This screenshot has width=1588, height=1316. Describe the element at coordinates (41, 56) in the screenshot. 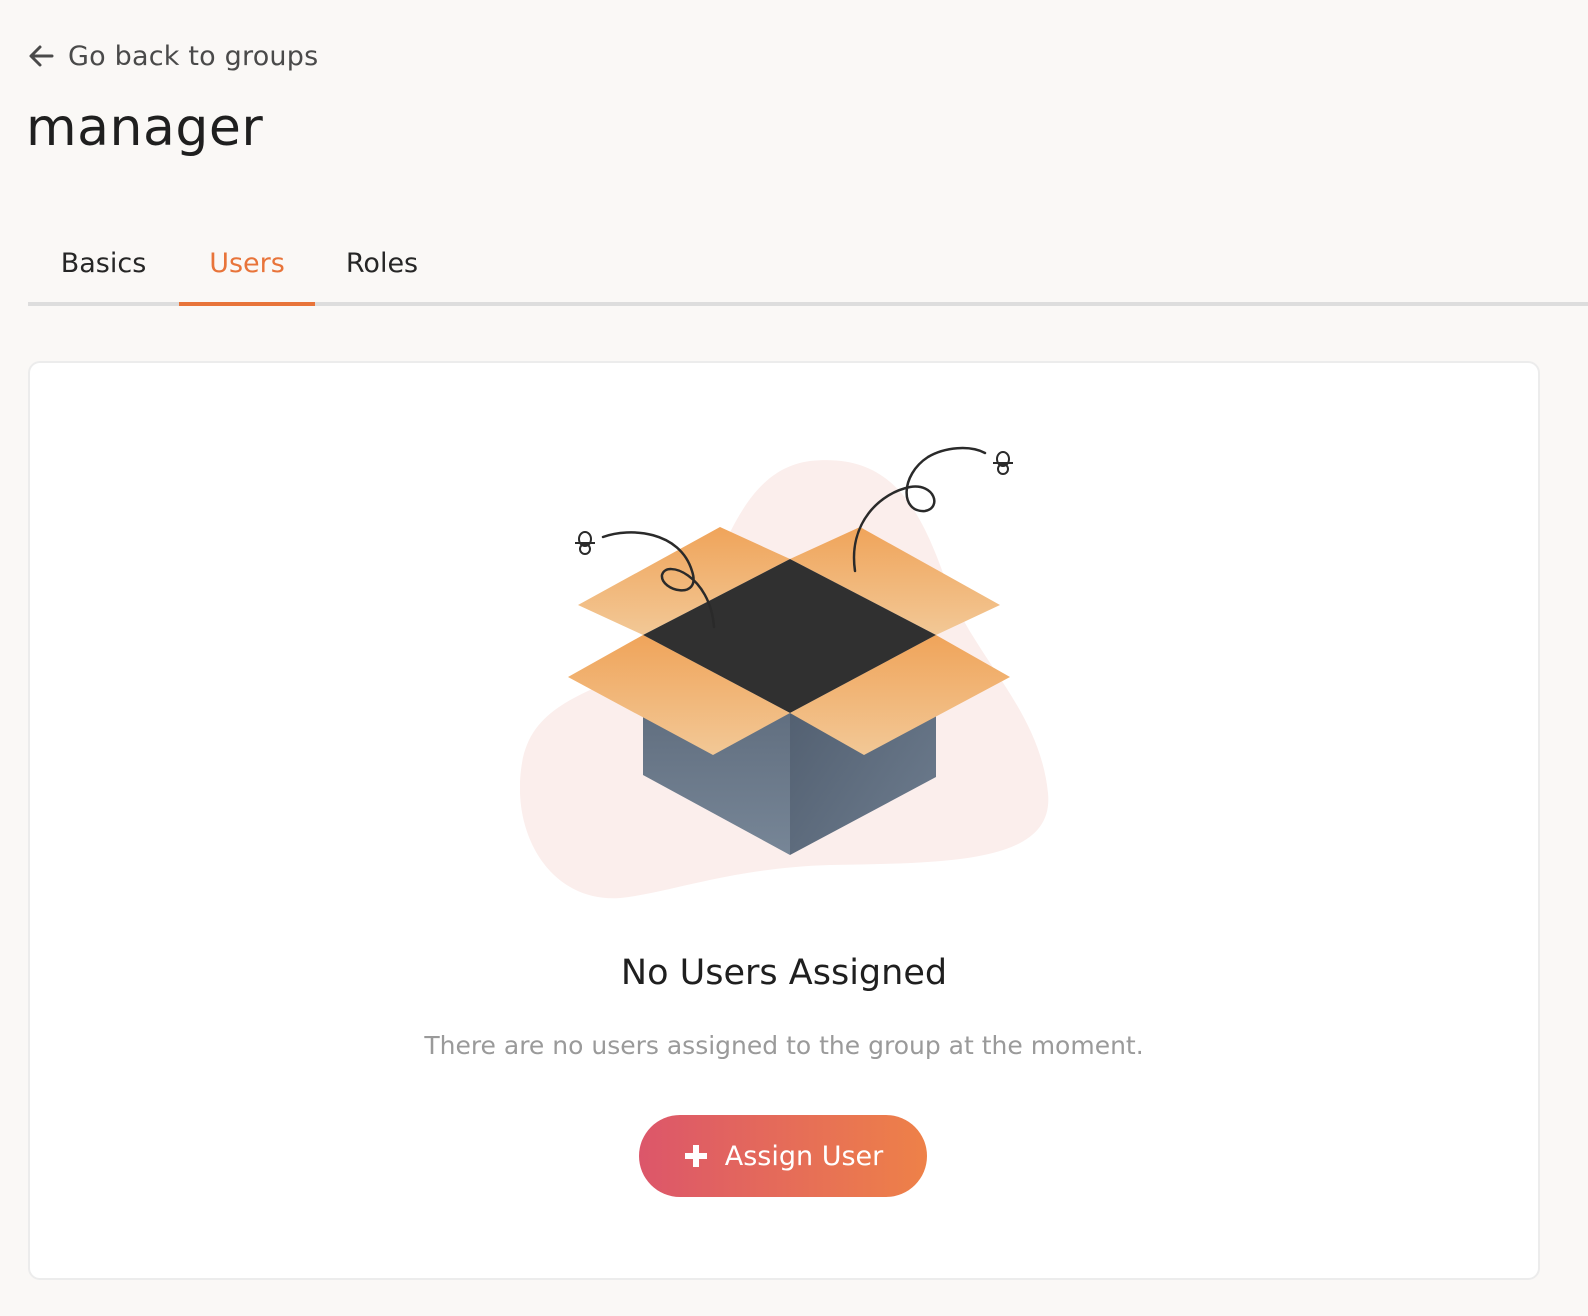

I see `arrow-left-icon` at that location.